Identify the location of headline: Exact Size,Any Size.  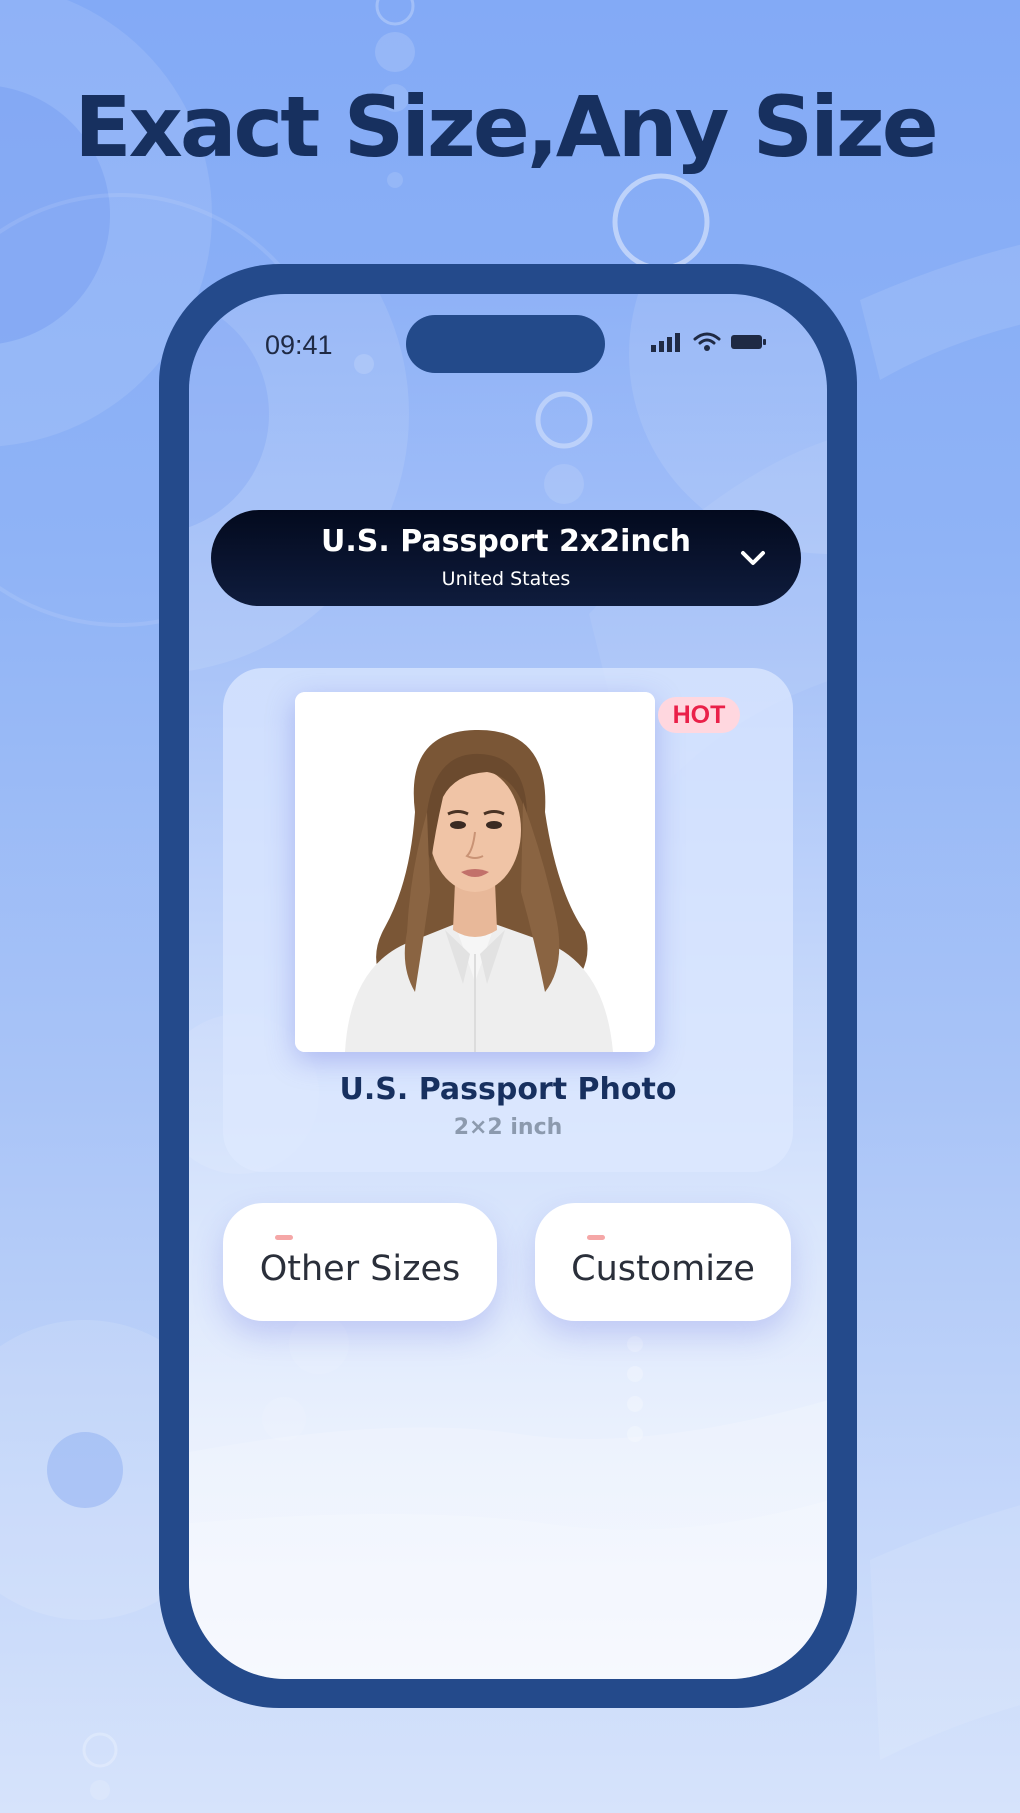
(506, 127).